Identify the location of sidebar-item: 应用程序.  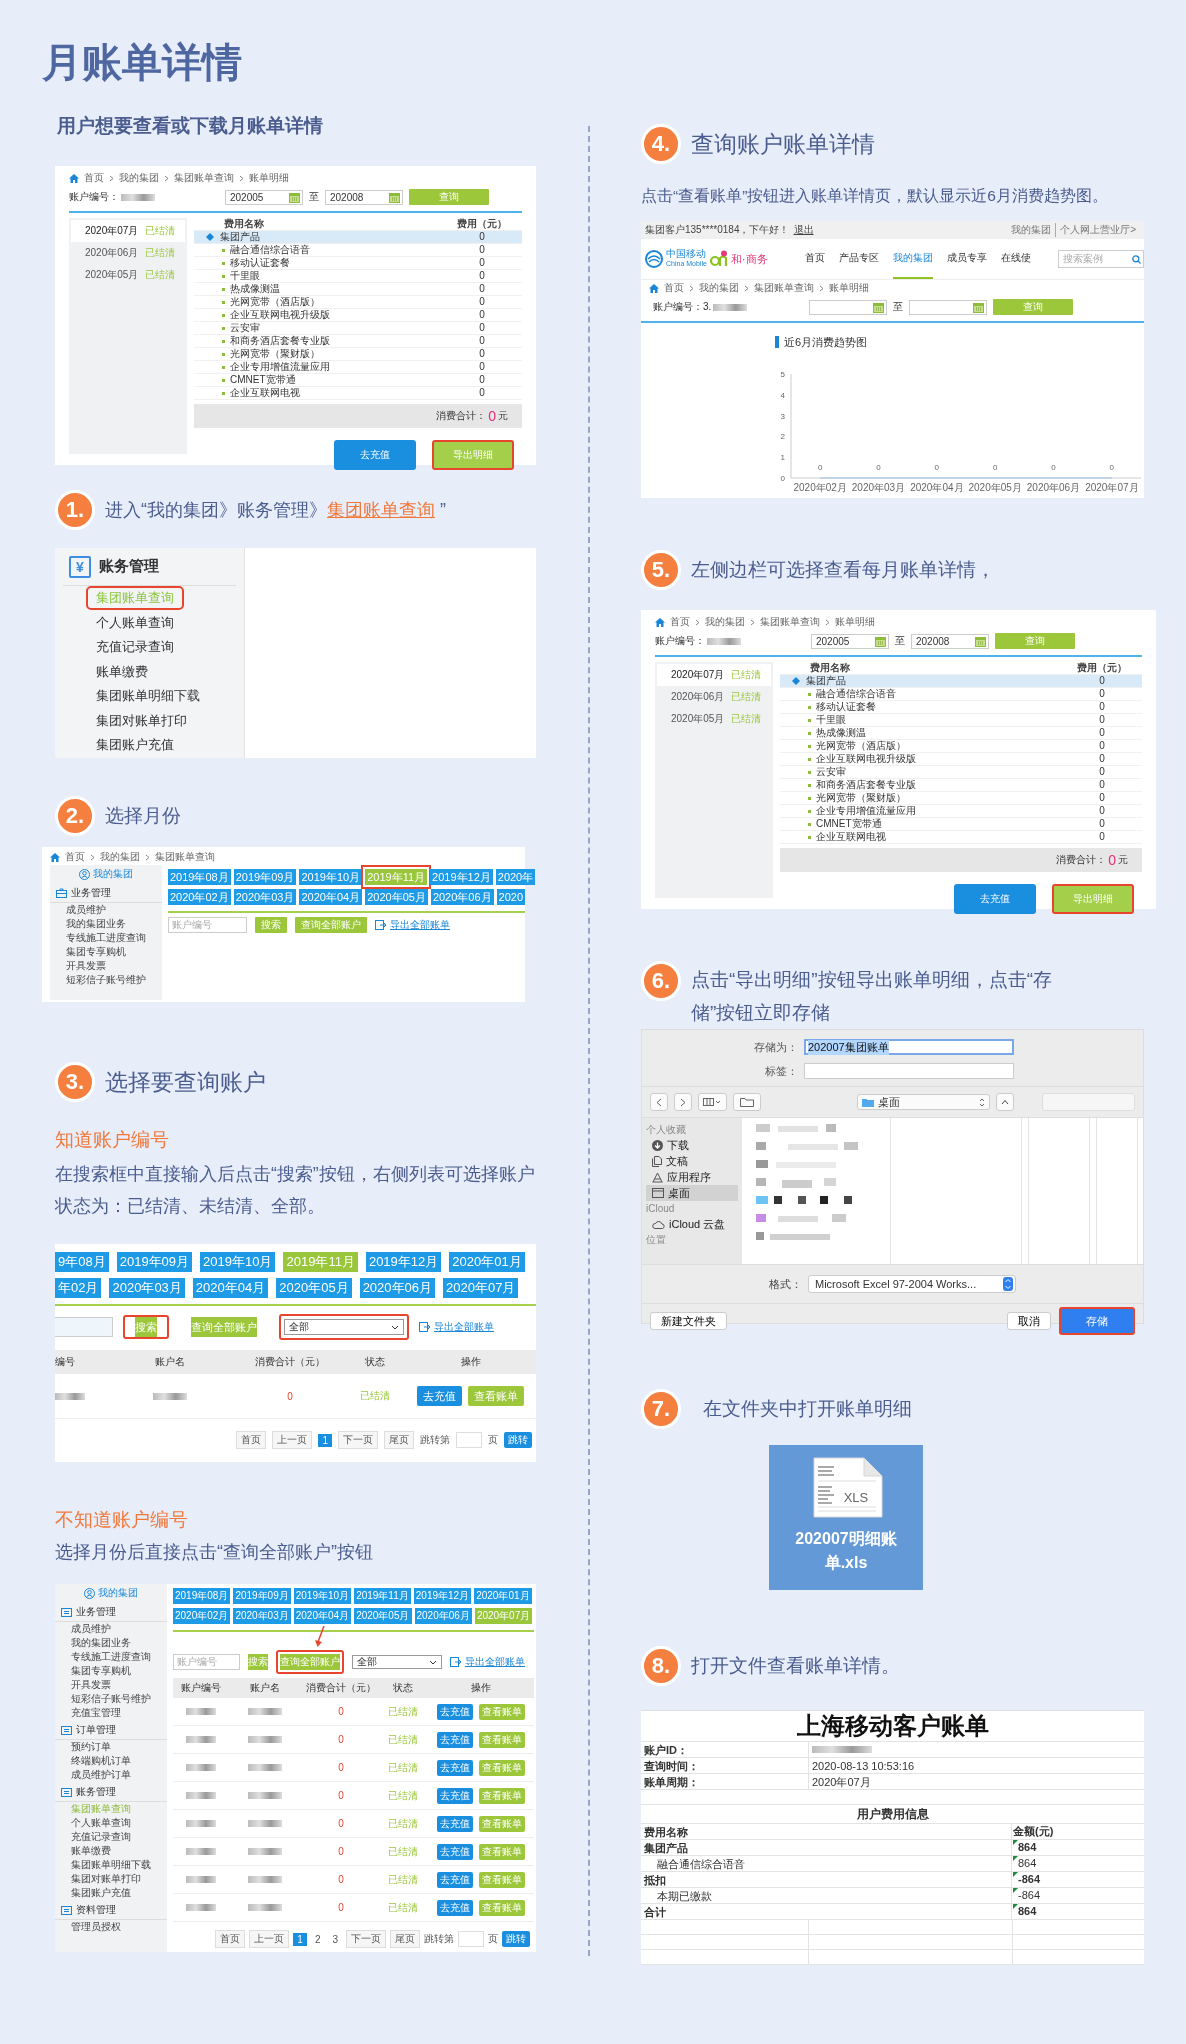
(692, 1177).